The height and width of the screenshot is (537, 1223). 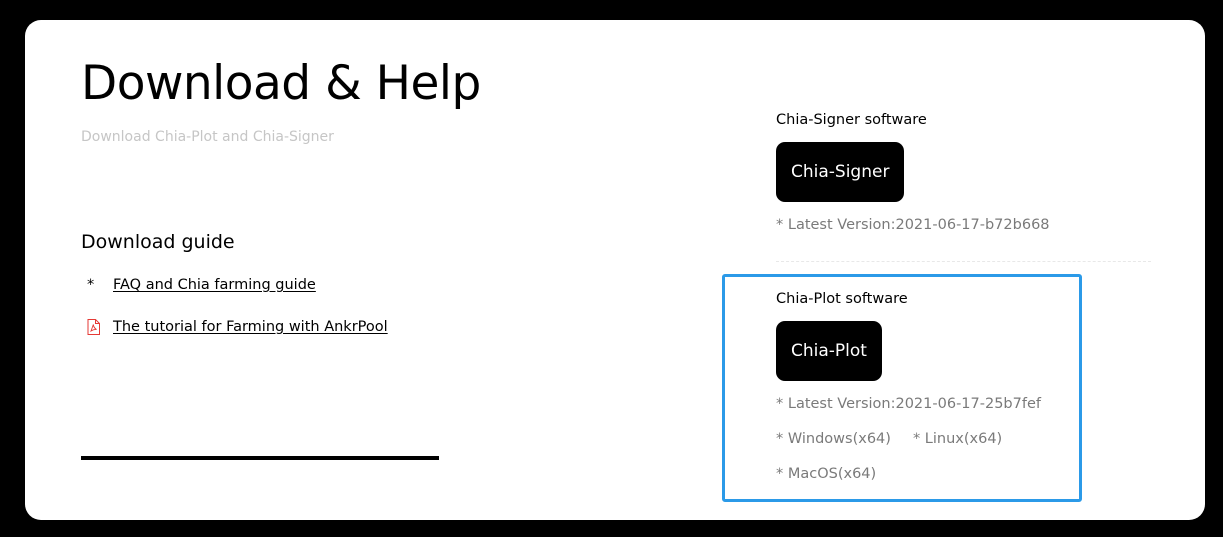 What do you see at coordinates (842, 299) in the screenshot?
I see `plot-section-label: Chia-Plot software` at bounding box center [842, 299].